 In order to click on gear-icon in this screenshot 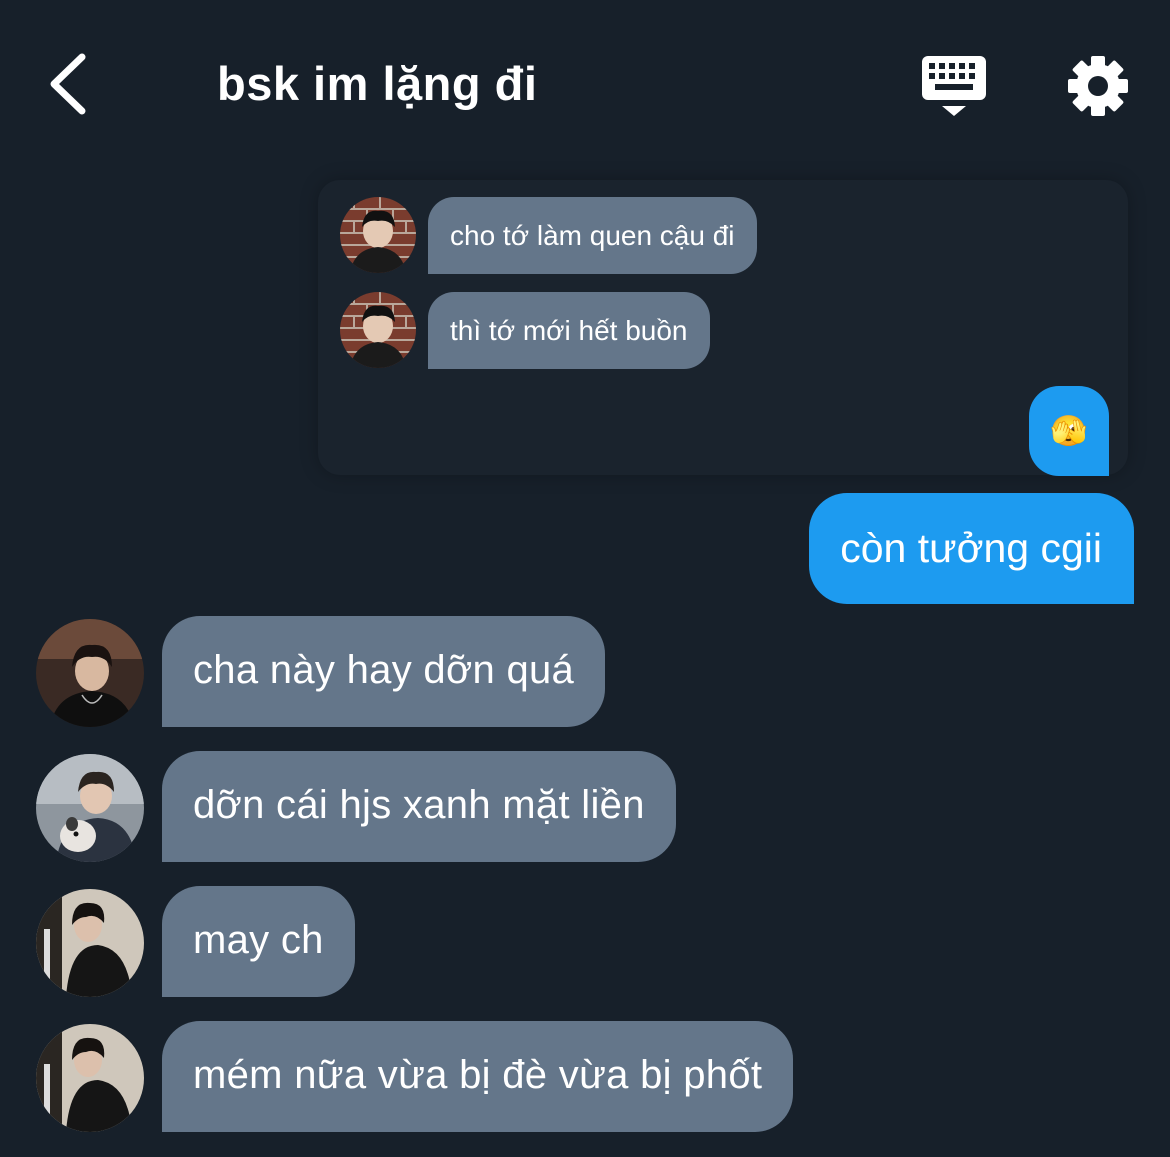, I will do `click(1098, 86)`.